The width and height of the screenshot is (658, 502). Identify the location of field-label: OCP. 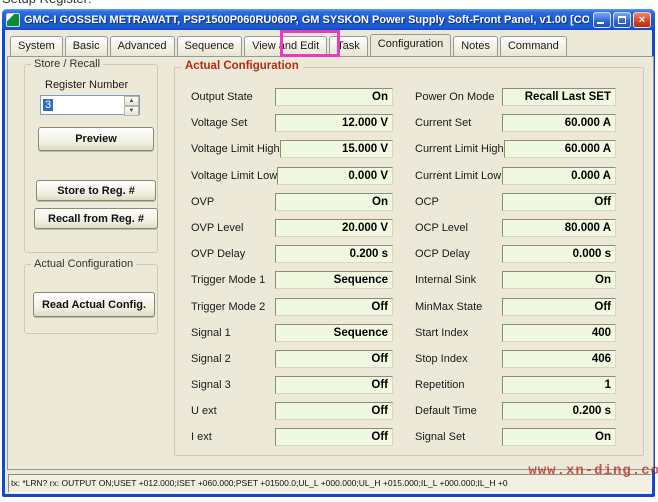
(427, 201).